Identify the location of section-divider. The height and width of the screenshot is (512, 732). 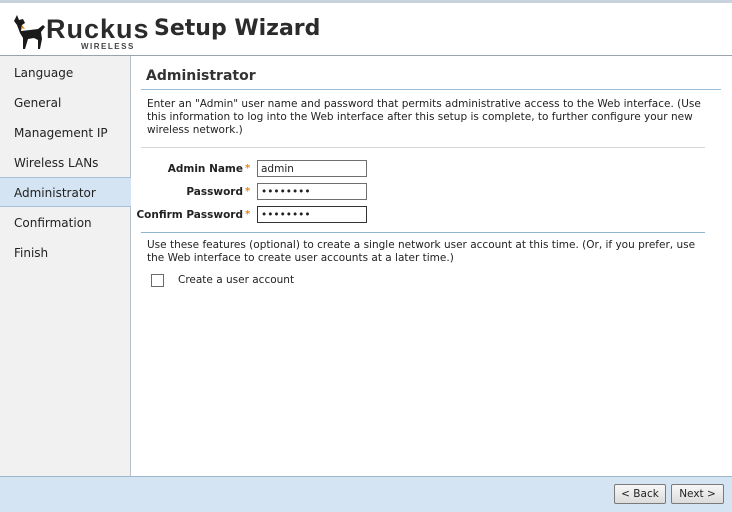
(423, 232).